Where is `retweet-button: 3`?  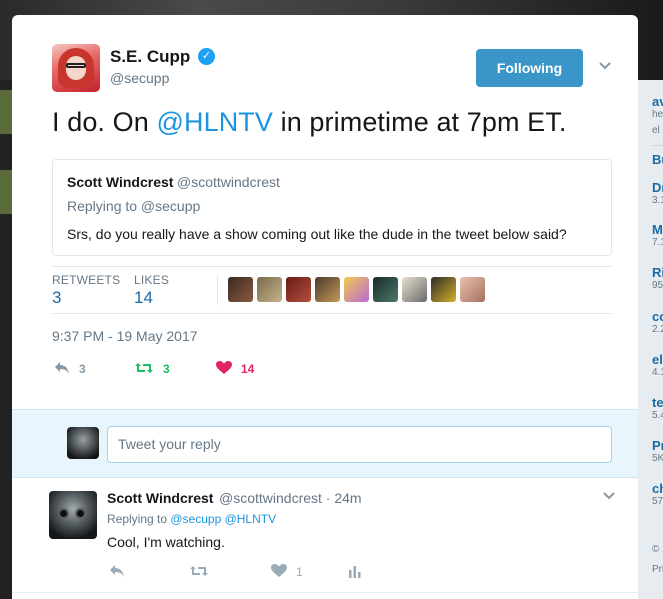
retweet-button: 3 is located at coordinates (154, 369).